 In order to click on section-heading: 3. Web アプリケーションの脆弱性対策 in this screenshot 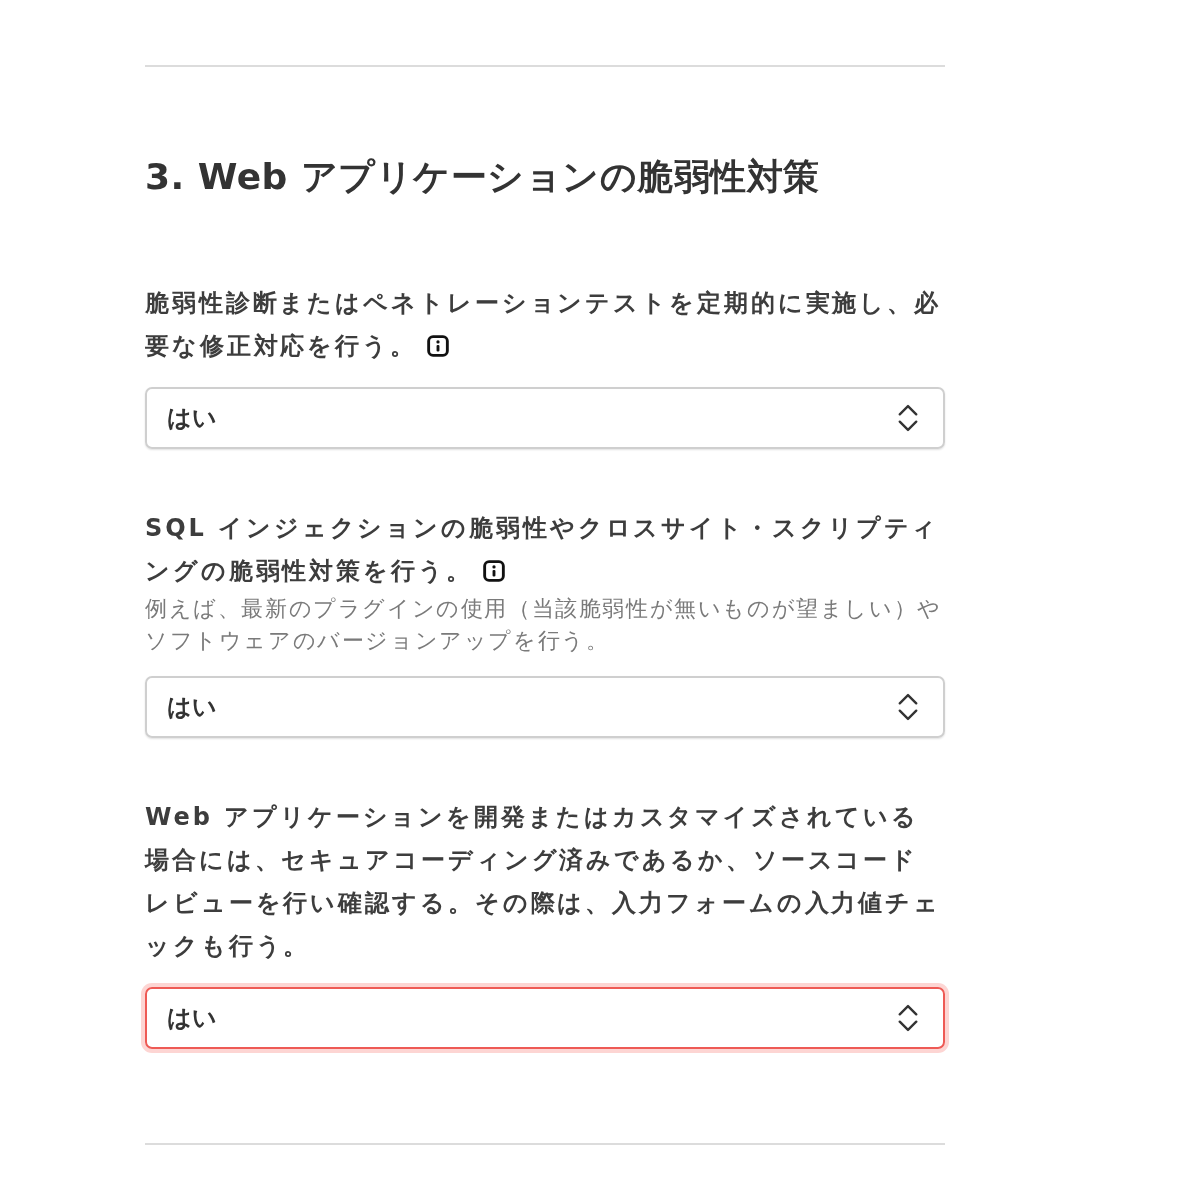, I will do `click(483, 177)`.